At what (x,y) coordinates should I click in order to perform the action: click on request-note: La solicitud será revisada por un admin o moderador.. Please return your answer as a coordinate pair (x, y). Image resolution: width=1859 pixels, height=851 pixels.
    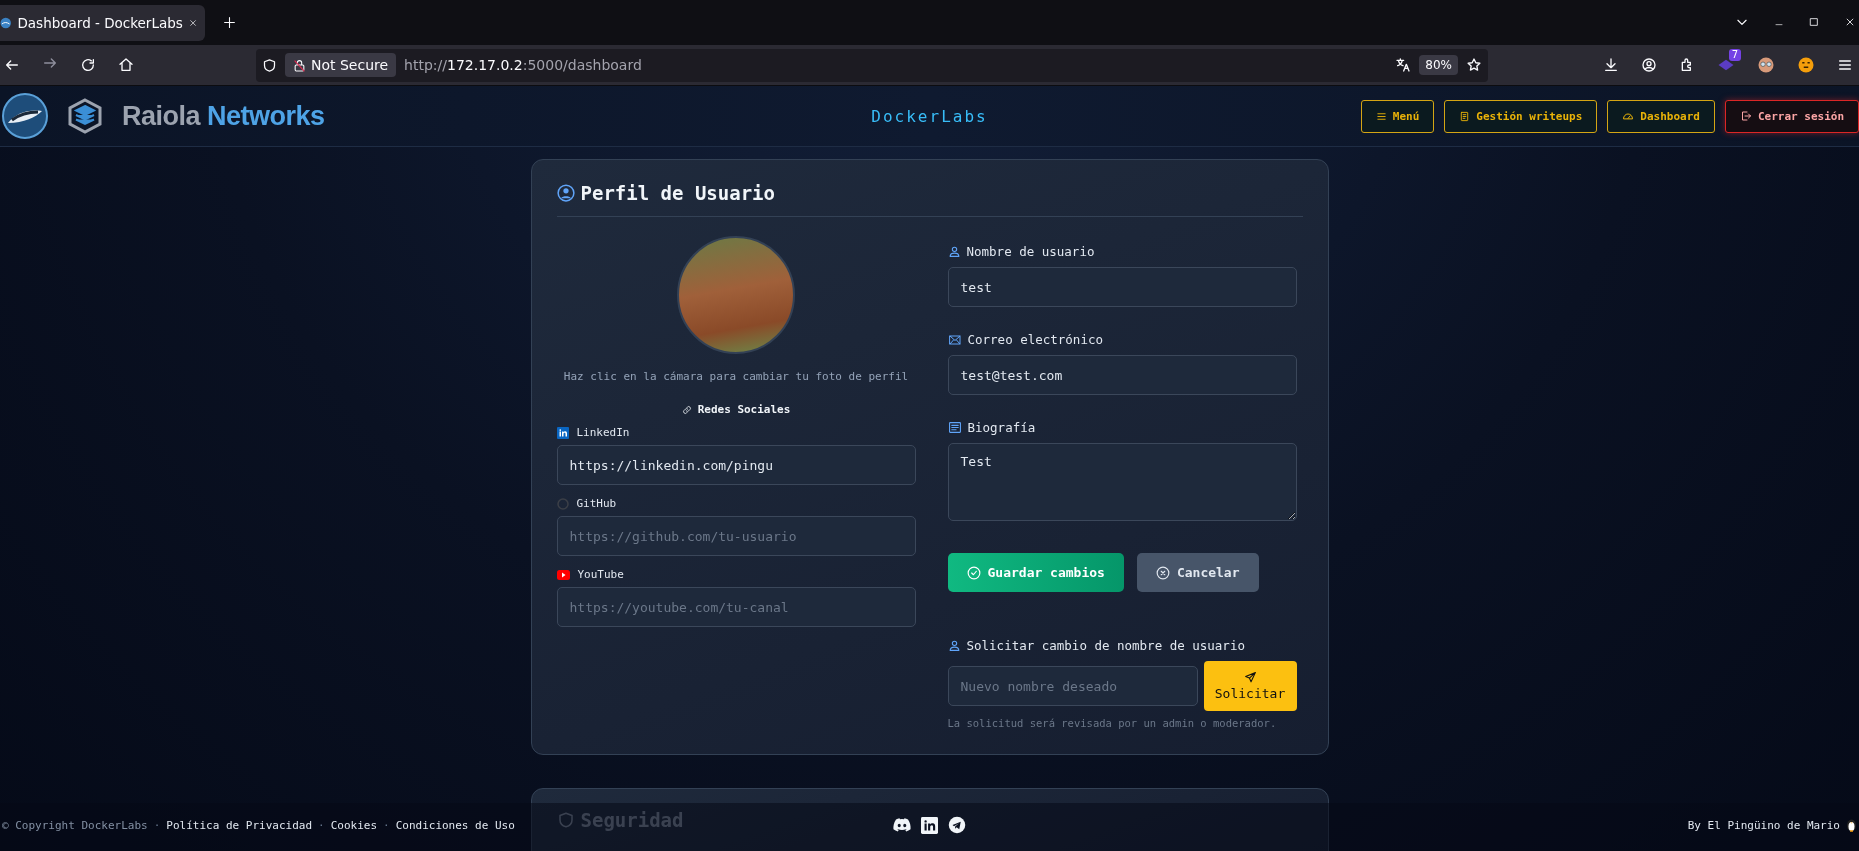
    Looking at the image, I should click on (1112, 723).